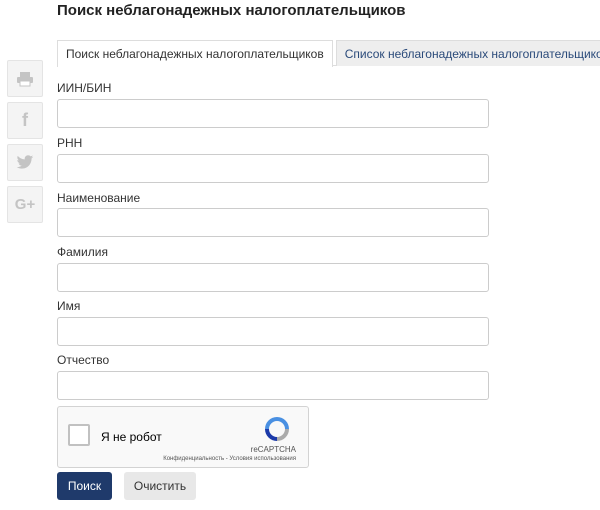 This screenshot has height=510, width=600. What do you see at coordinates (195, 53) in the screenshot?
I see `tab-search: Поиск неблагонадежных налогоплательщиков` at bounding box center [195, 53].